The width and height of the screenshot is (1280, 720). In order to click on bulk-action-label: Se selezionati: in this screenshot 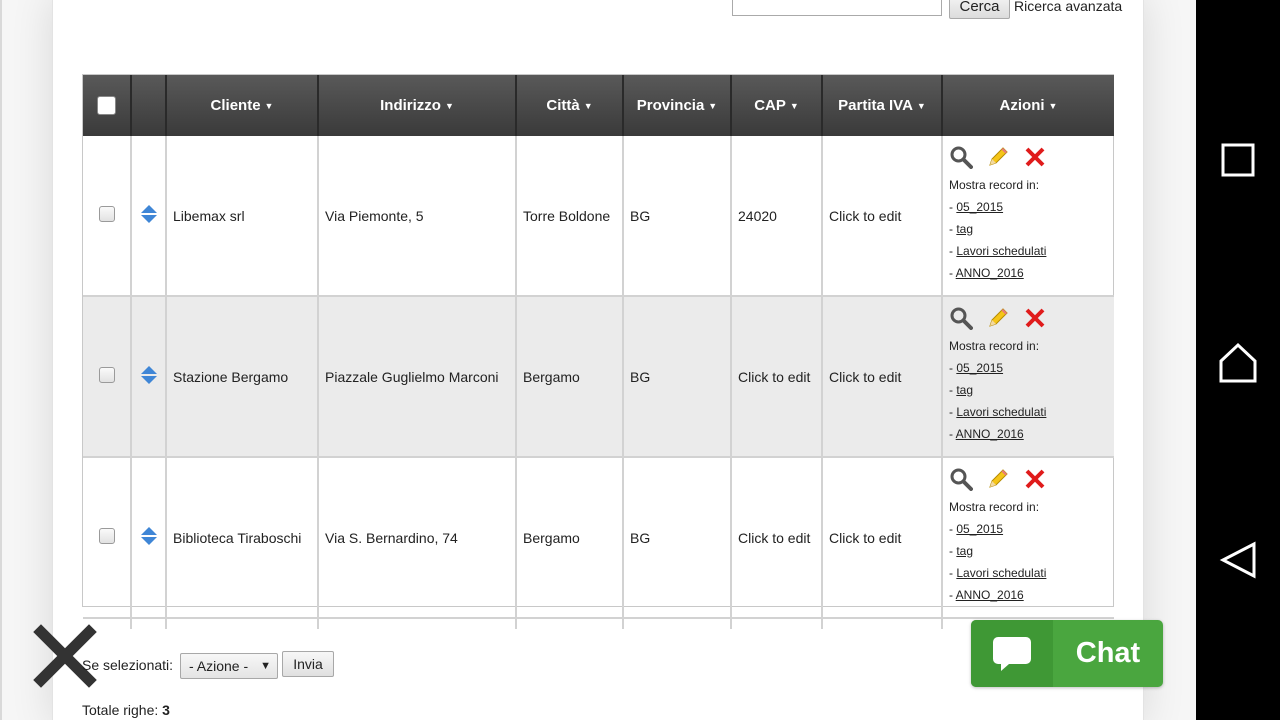, I will do `click(128, 665)`.